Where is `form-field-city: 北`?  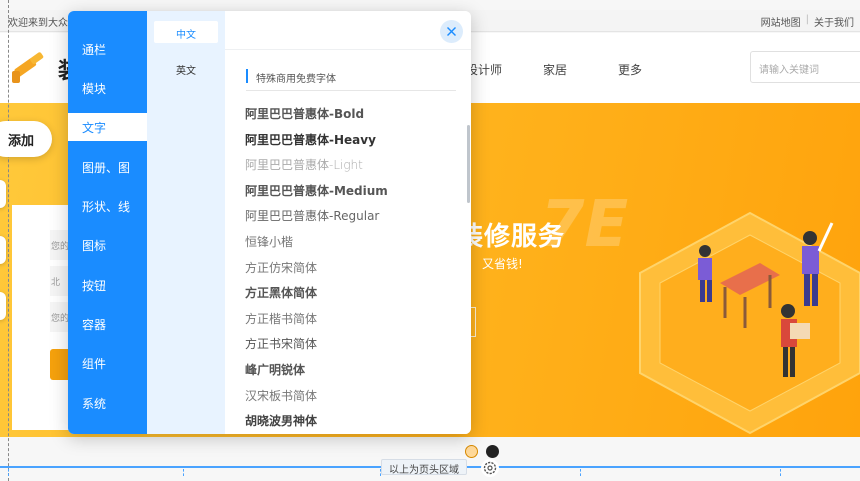 form-field-city: 北 is located at coordinates (60, 281).